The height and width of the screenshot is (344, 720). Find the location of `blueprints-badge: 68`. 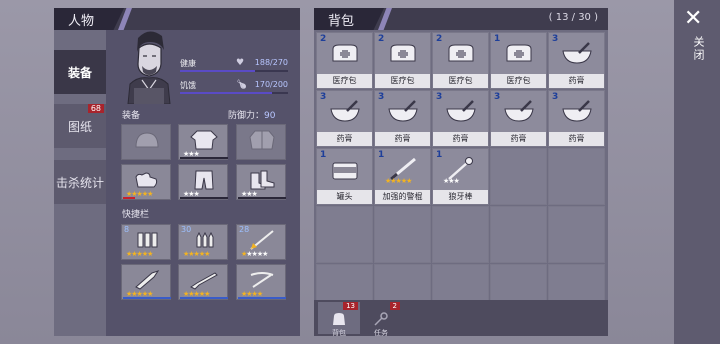

blueprints-badge: 68 is located at coordinates (95, 108).